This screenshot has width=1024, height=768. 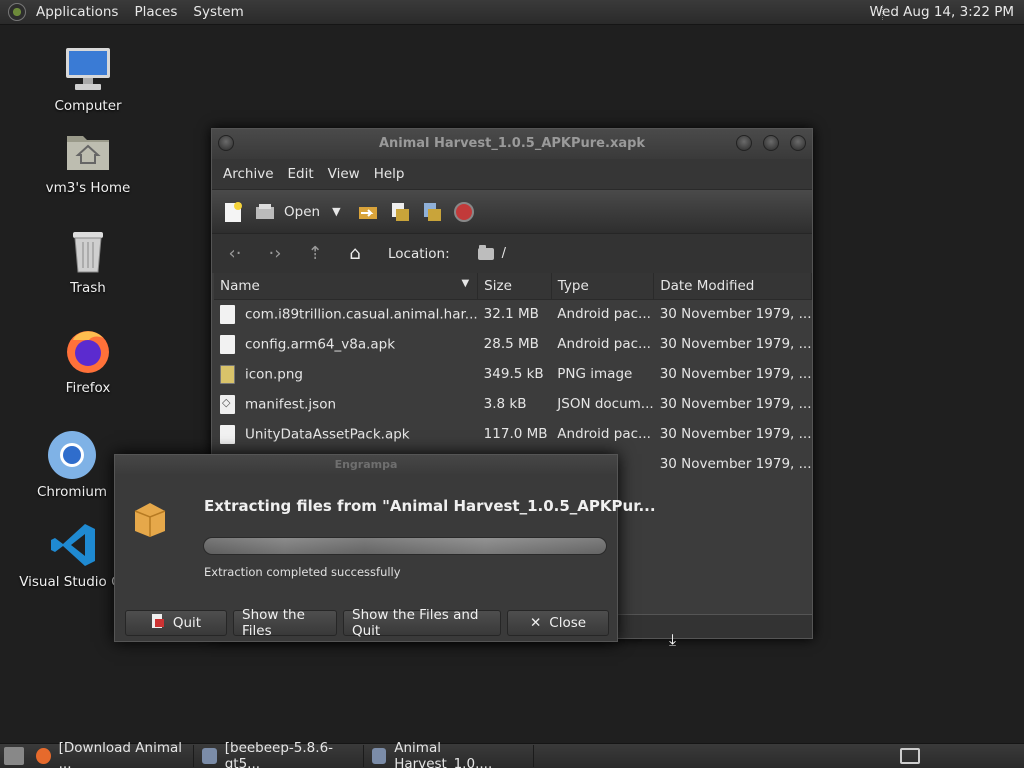 What do you see at coordinates (77, 12) in the screenshot?
I see `menu-applications: Applications` at bounding box center [77, 12].